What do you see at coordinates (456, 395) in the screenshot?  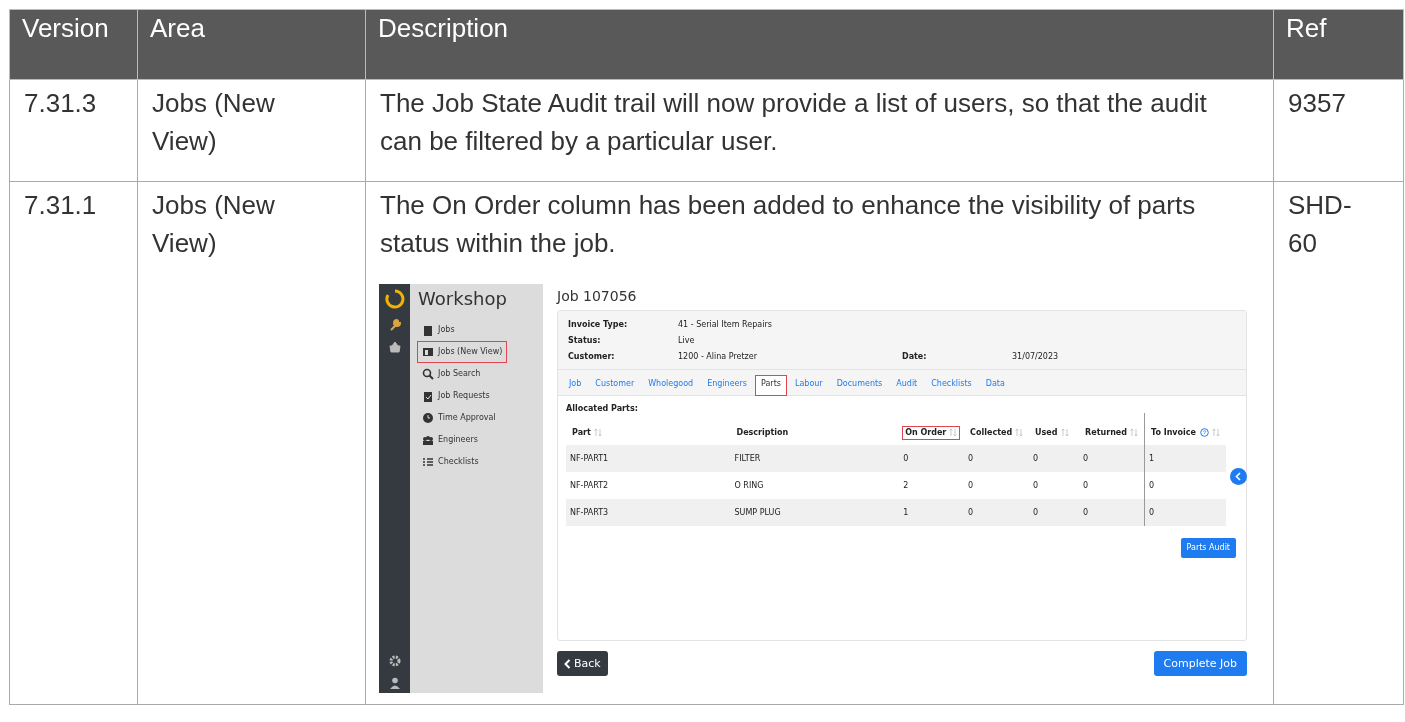 I see `menu-item: Job Requests` at bounding box center [456, 395].